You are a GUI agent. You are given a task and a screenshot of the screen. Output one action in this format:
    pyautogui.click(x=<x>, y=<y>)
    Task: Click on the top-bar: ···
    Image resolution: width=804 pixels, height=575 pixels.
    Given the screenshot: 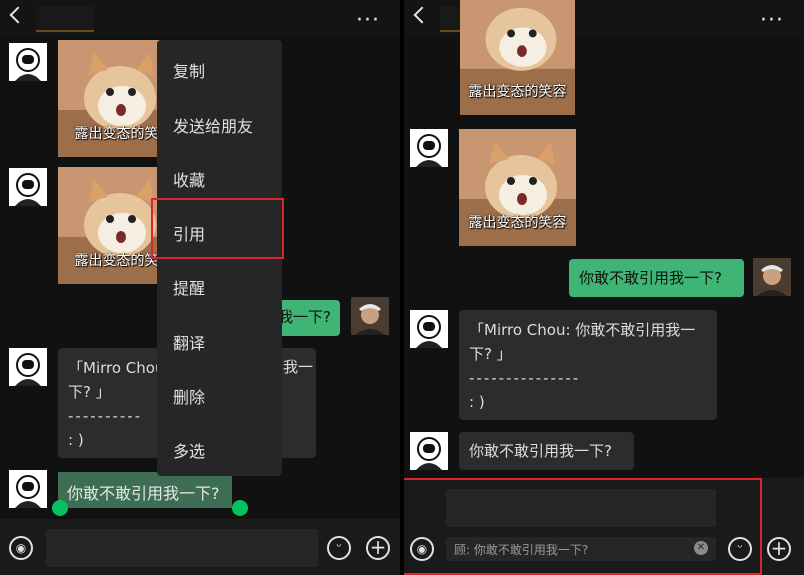 What is the action you would take?
    pyautogui.click(x=200, y=19)
    